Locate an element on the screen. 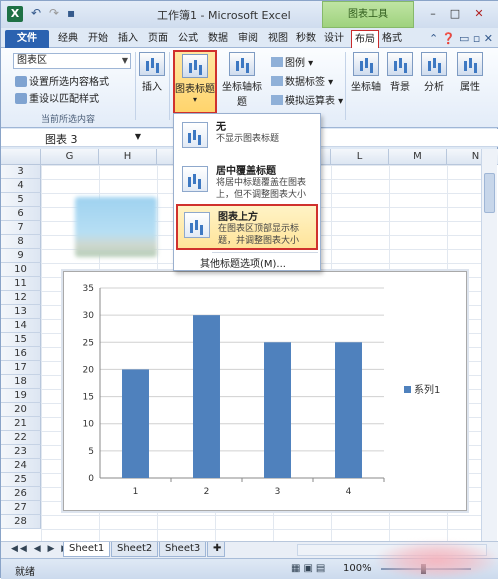  select-all-corner is located at coordinates (21, 157).